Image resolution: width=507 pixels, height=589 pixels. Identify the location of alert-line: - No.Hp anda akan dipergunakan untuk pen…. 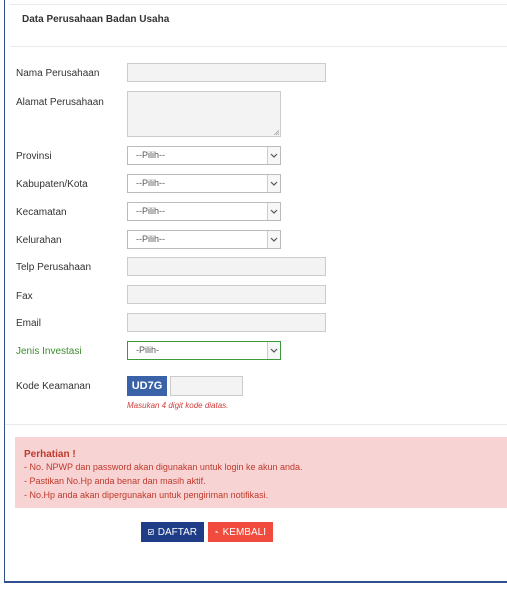
(146, 495).